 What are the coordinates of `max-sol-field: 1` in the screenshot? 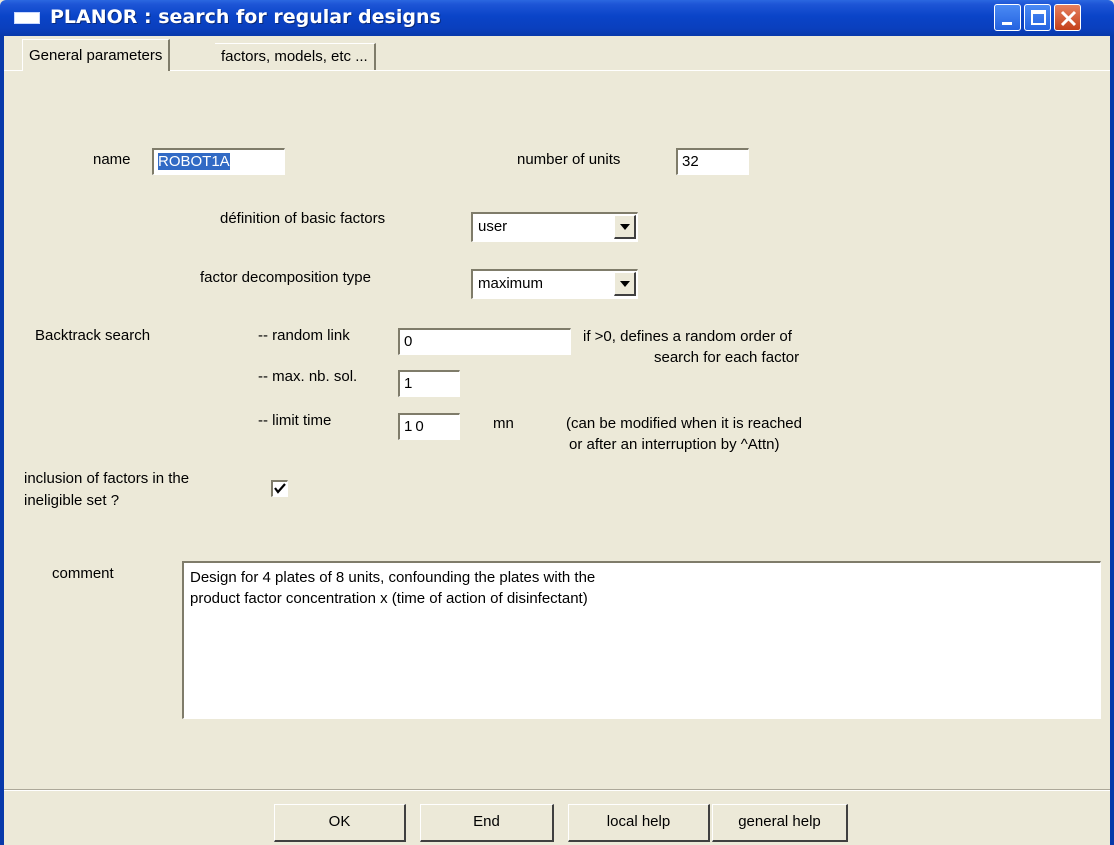 It's located at (429, 383).